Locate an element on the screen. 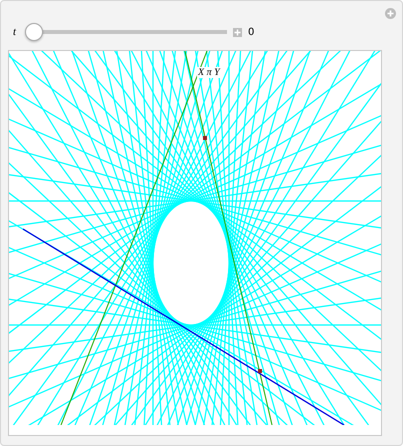 This screenshot has height=446, width=403. slider-thumb is located at coordinates (34, 32).